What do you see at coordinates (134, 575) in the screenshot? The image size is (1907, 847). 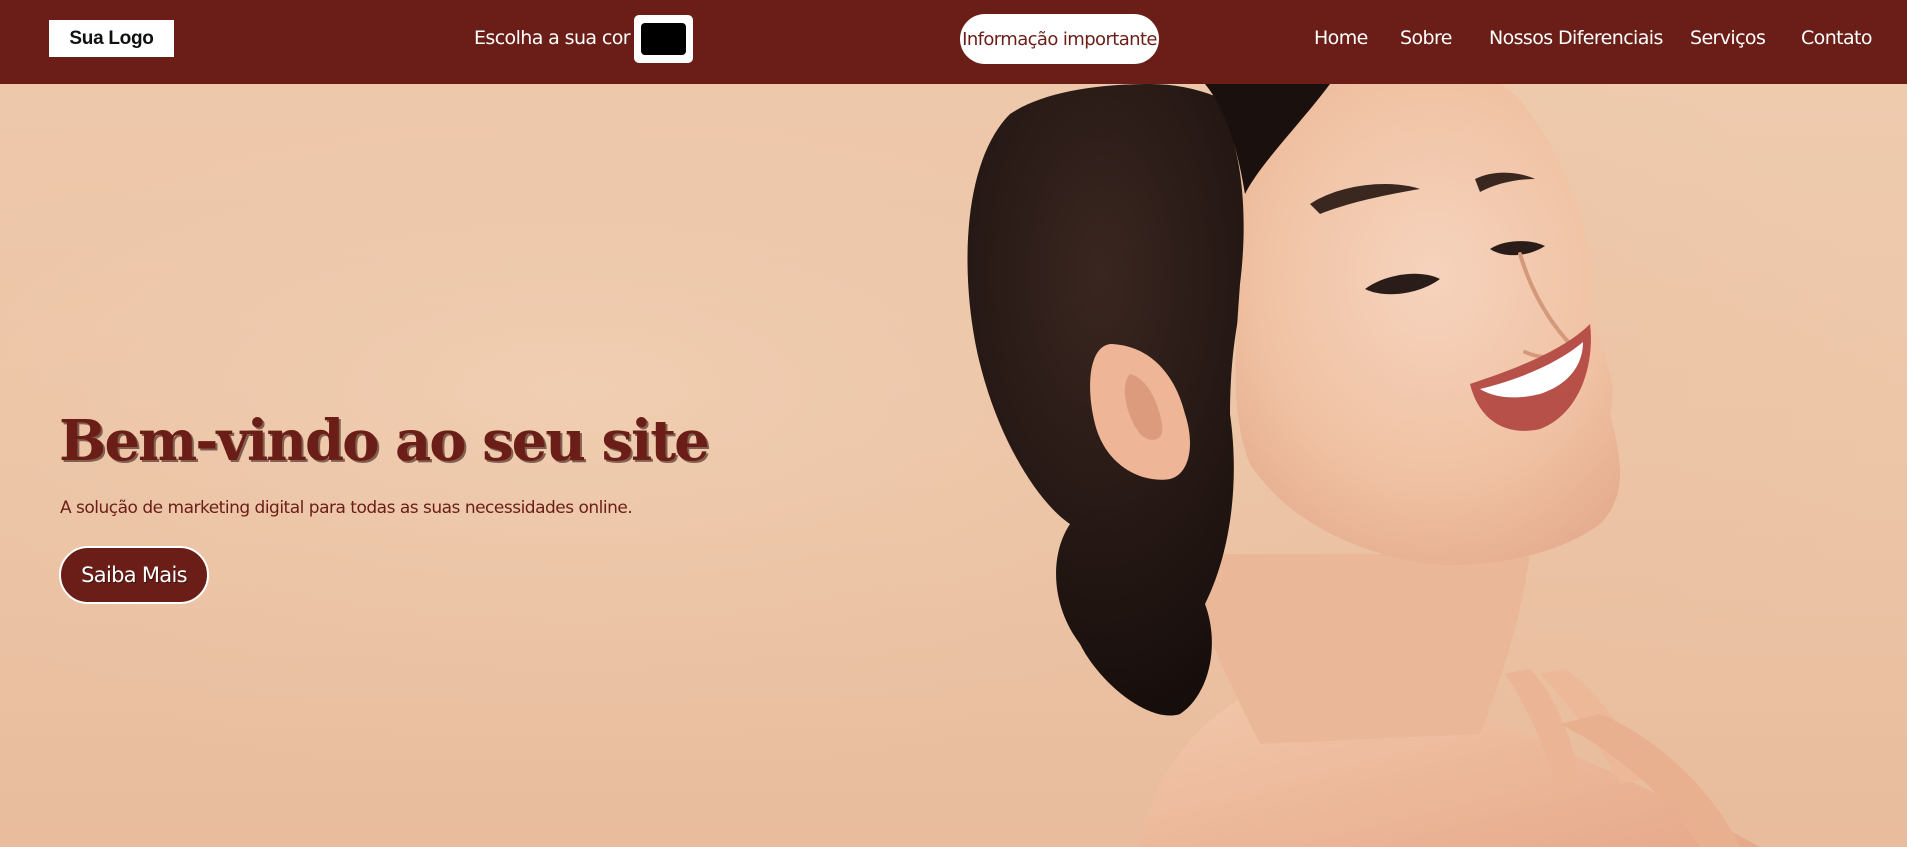 I see `saiba-mais-button: Saiba Mais` at bounding box center [134, 575].